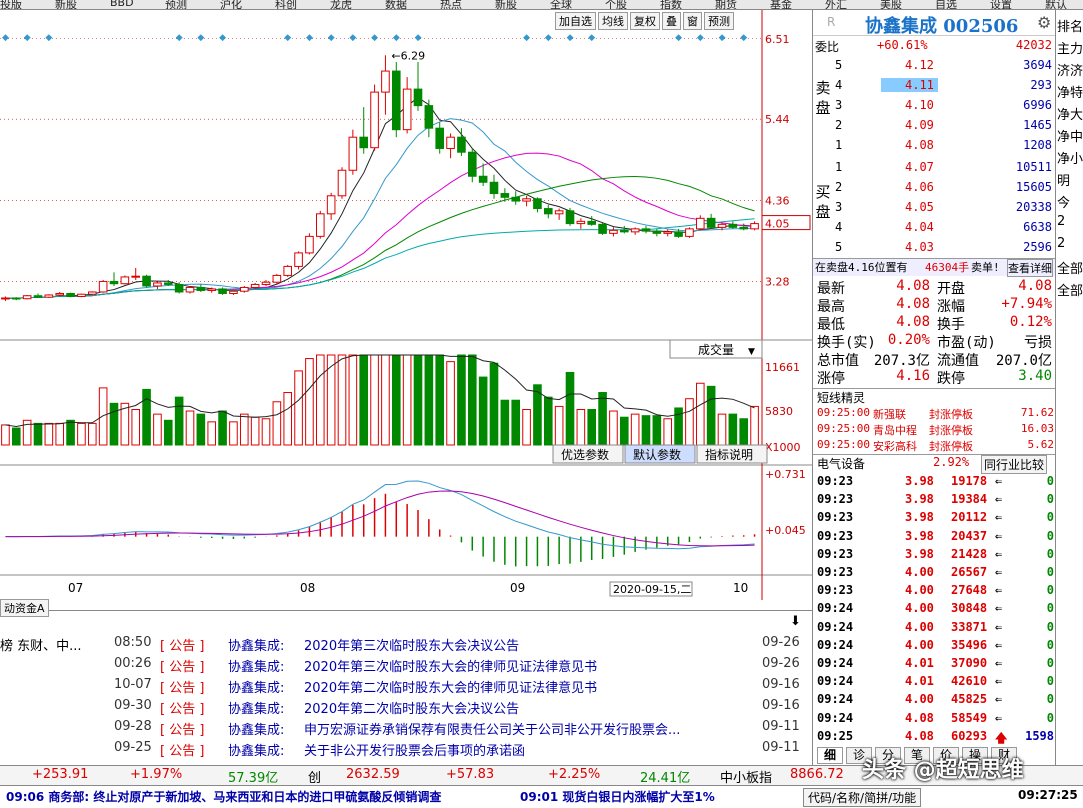 The width and height of the screenshot is (1083, 808). What do you see at coordinates (934, 287) in the screenshot?
I see `quote-row: 最新 4.08 开盘 4.08` at bounding box center [934, 287].